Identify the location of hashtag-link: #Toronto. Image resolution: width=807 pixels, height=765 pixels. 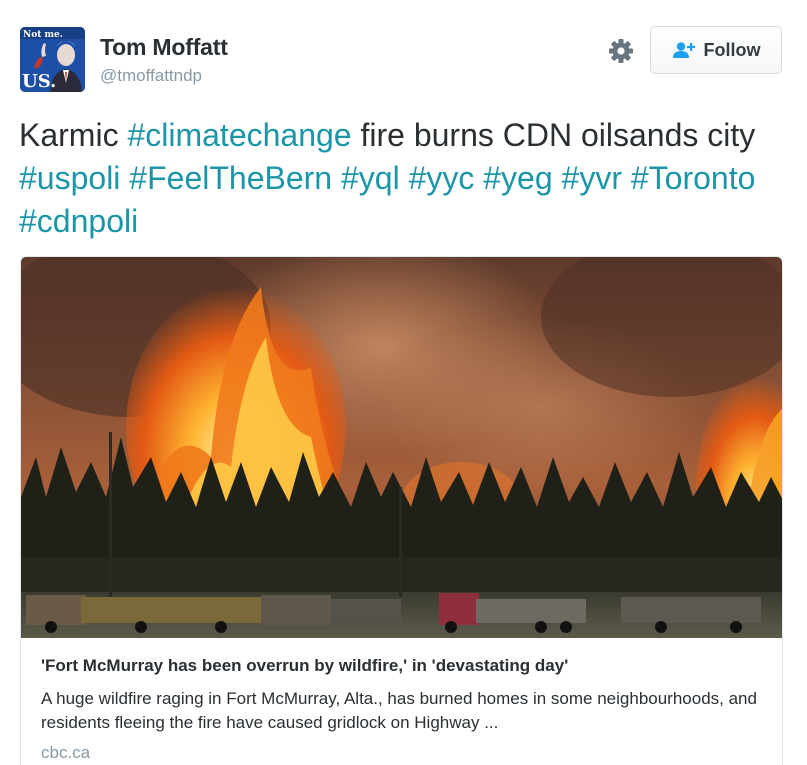
(693, 178).